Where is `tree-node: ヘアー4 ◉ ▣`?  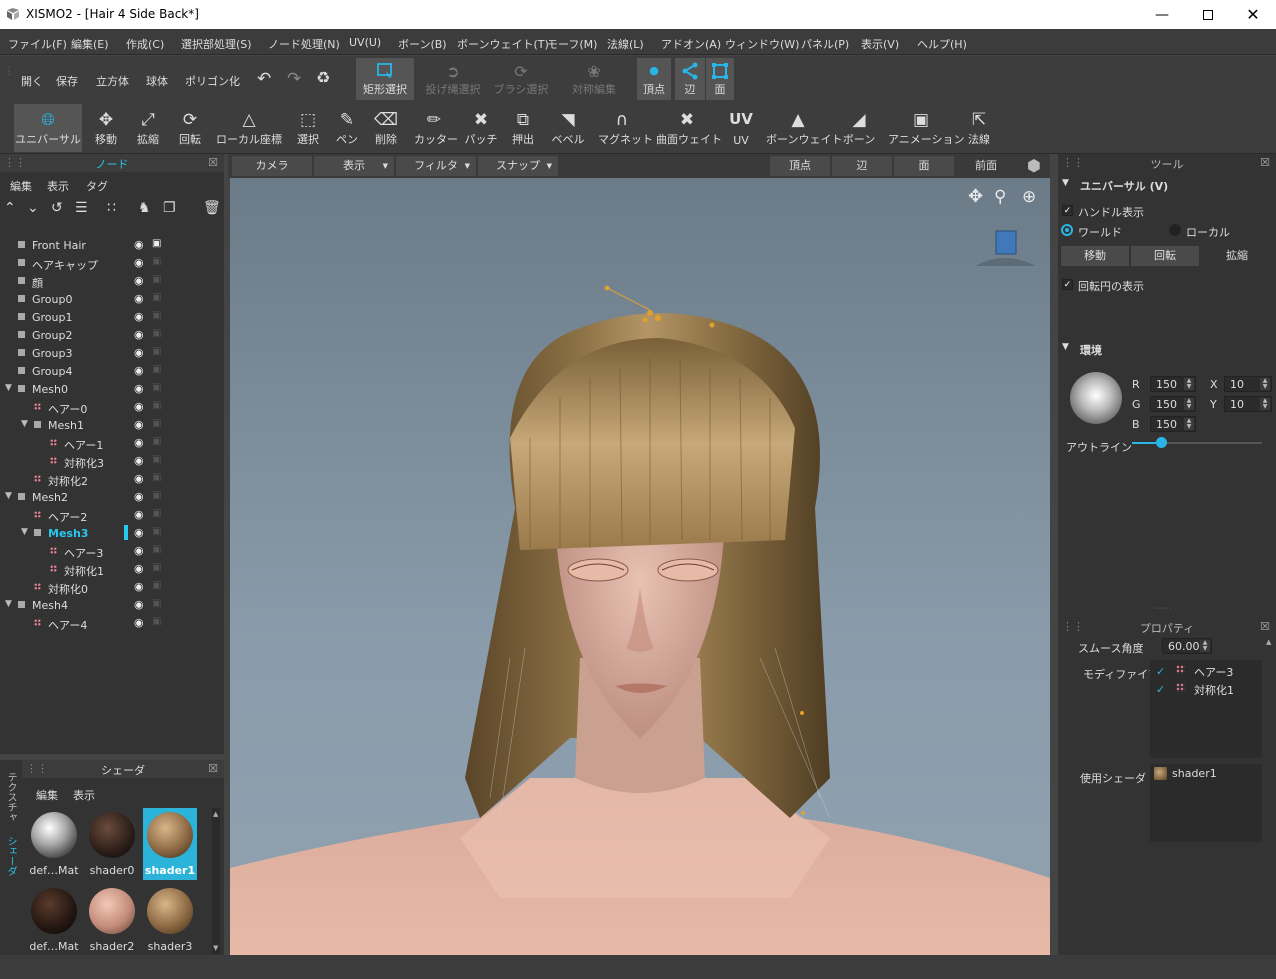
tree-node: ヘアー4 ◉ ▣ is located at coordinates (111, 623).